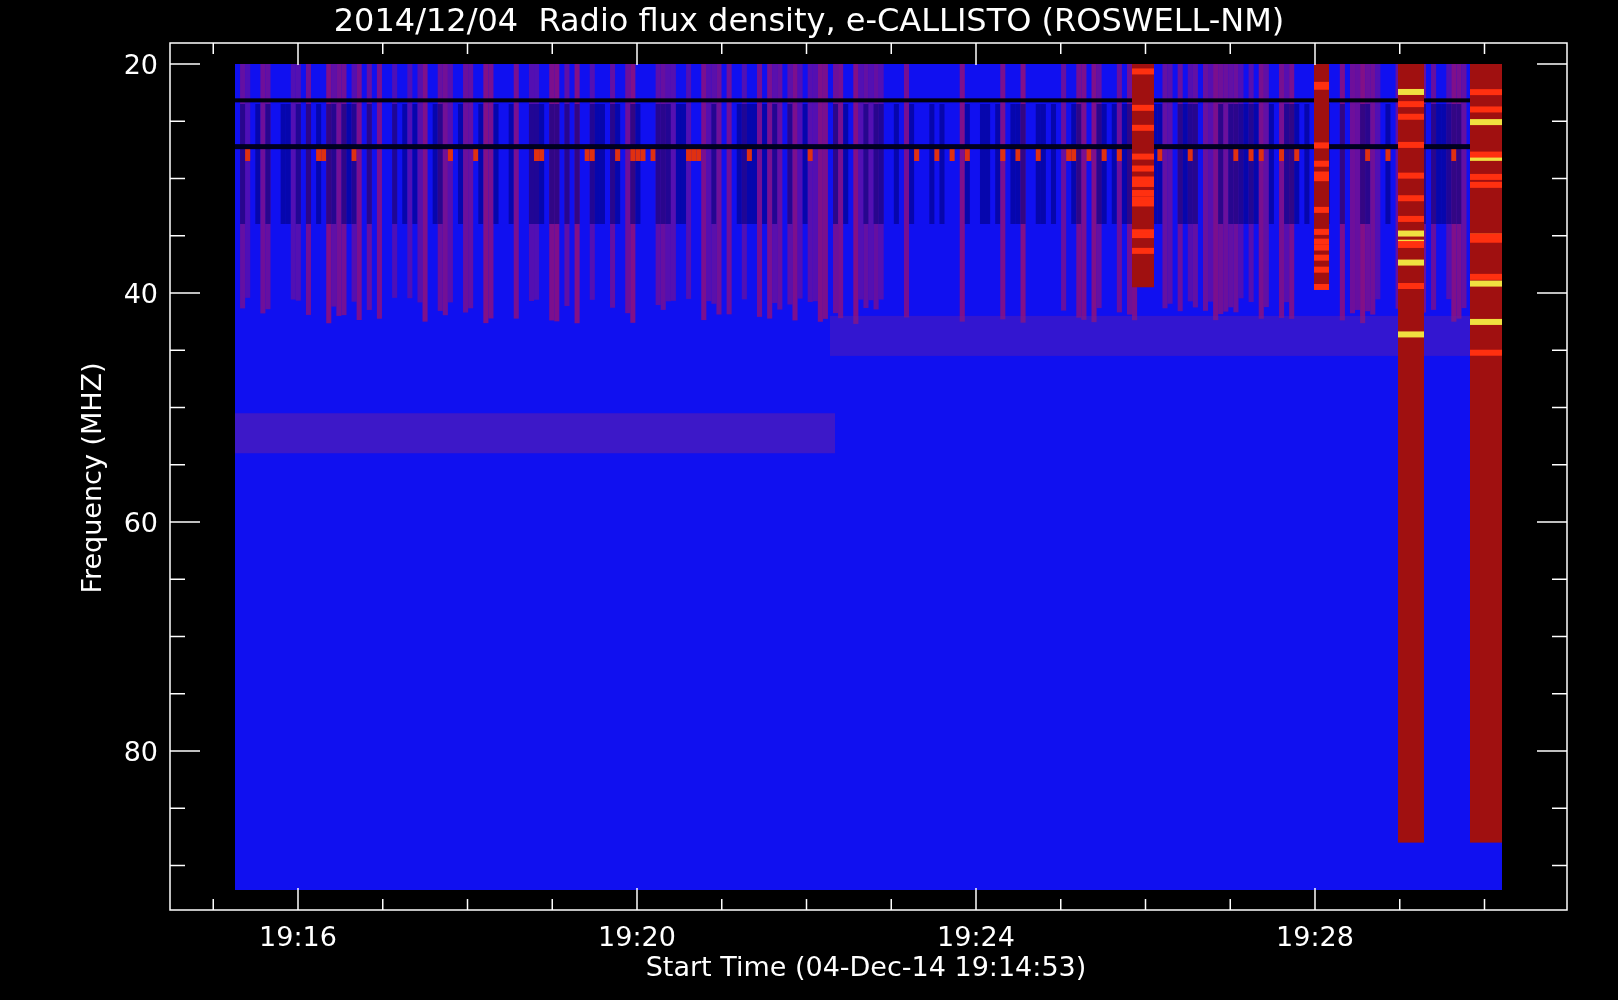  I want to click on y-axis-label: Frequency (MHZ), so click(91, 478).